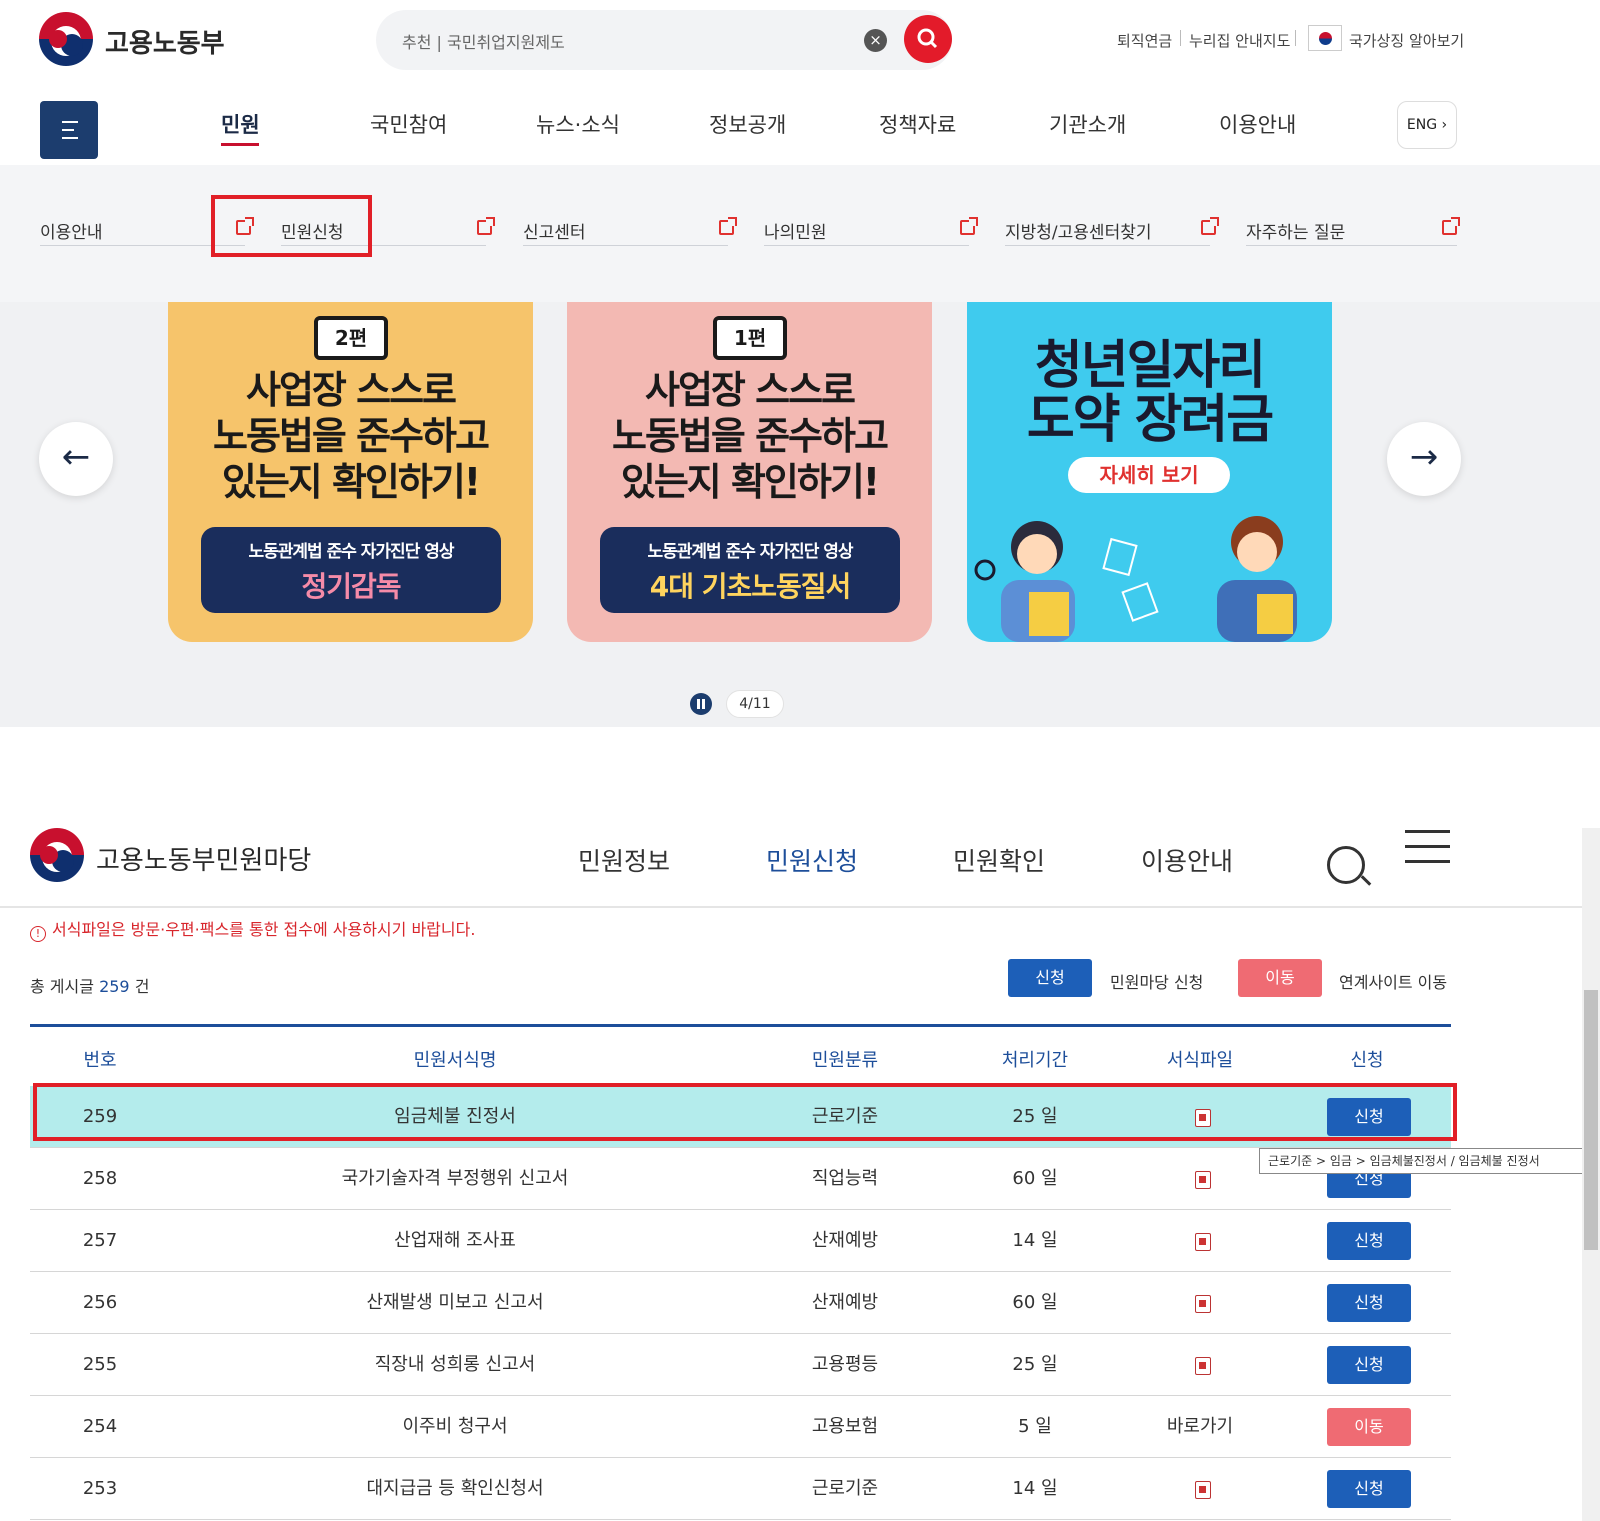 This screenshot has height=1521, width=1600. What do you see at coordinates (1050, 978) in the screenshot?
I see `legend-apply-badge: 신청` at bounding box center [1050, 978].